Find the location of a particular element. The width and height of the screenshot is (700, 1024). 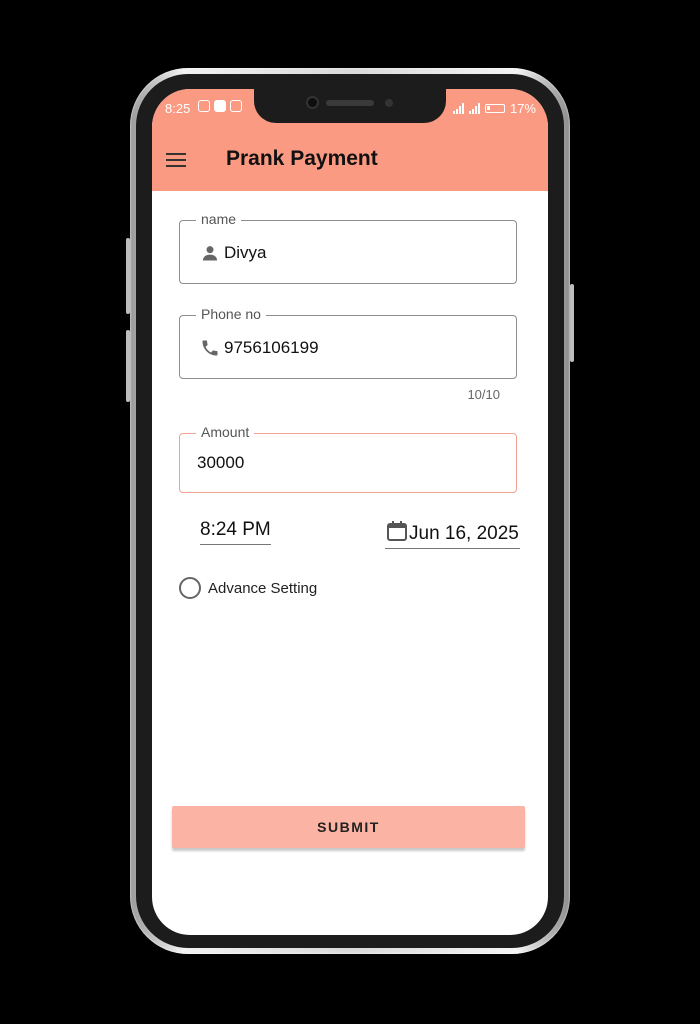

power-button is located at coordinates (572, 323).